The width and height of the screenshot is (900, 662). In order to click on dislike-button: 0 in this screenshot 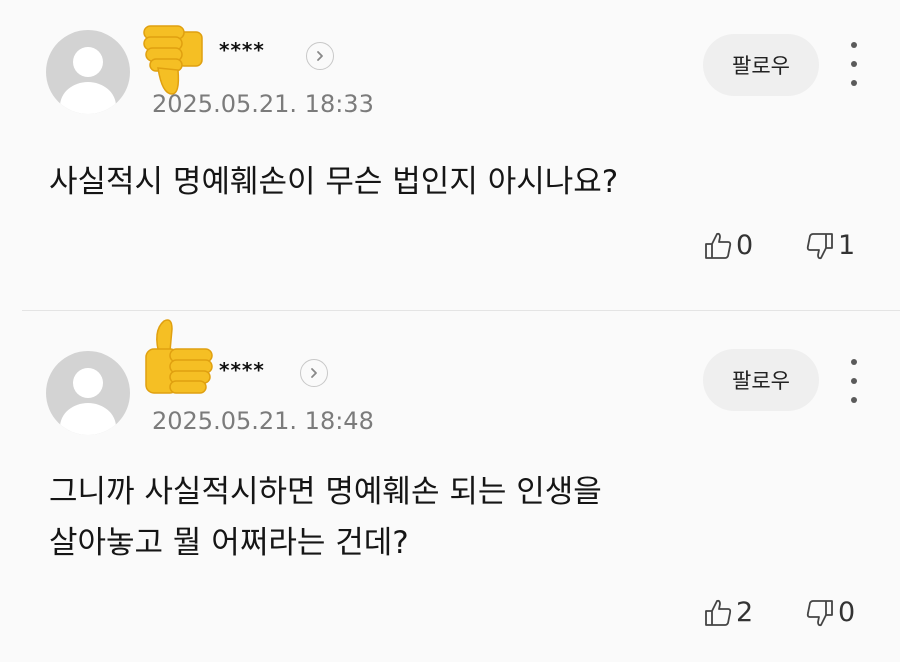, I will do `click(830, 612)`.